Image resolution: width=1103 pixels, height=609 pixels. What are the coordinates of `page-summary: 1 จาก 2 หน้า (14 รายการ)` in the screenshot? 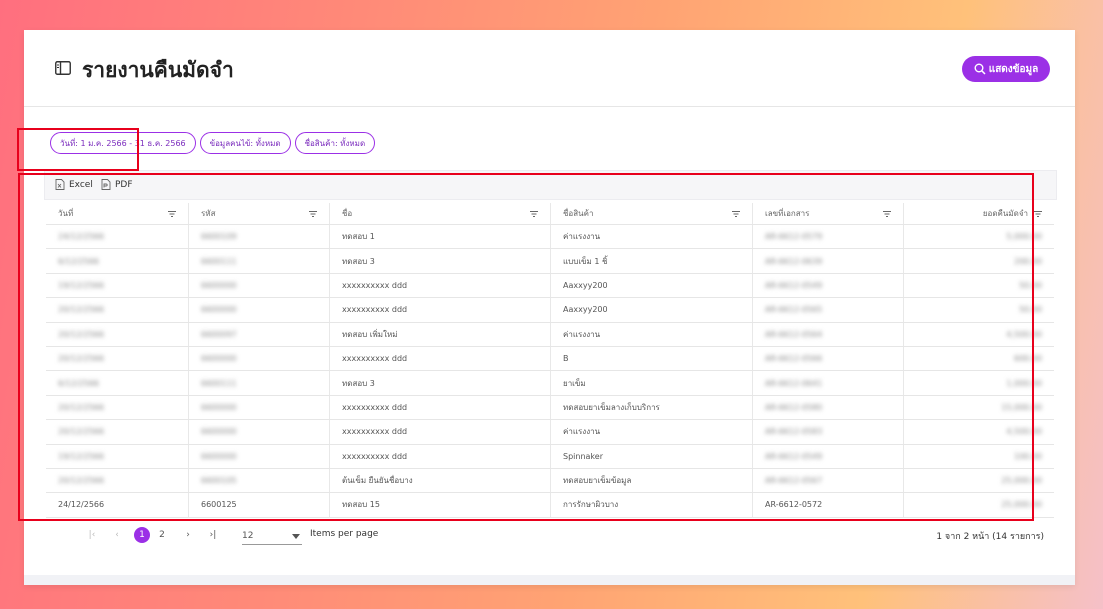 It's located at (990, 537).